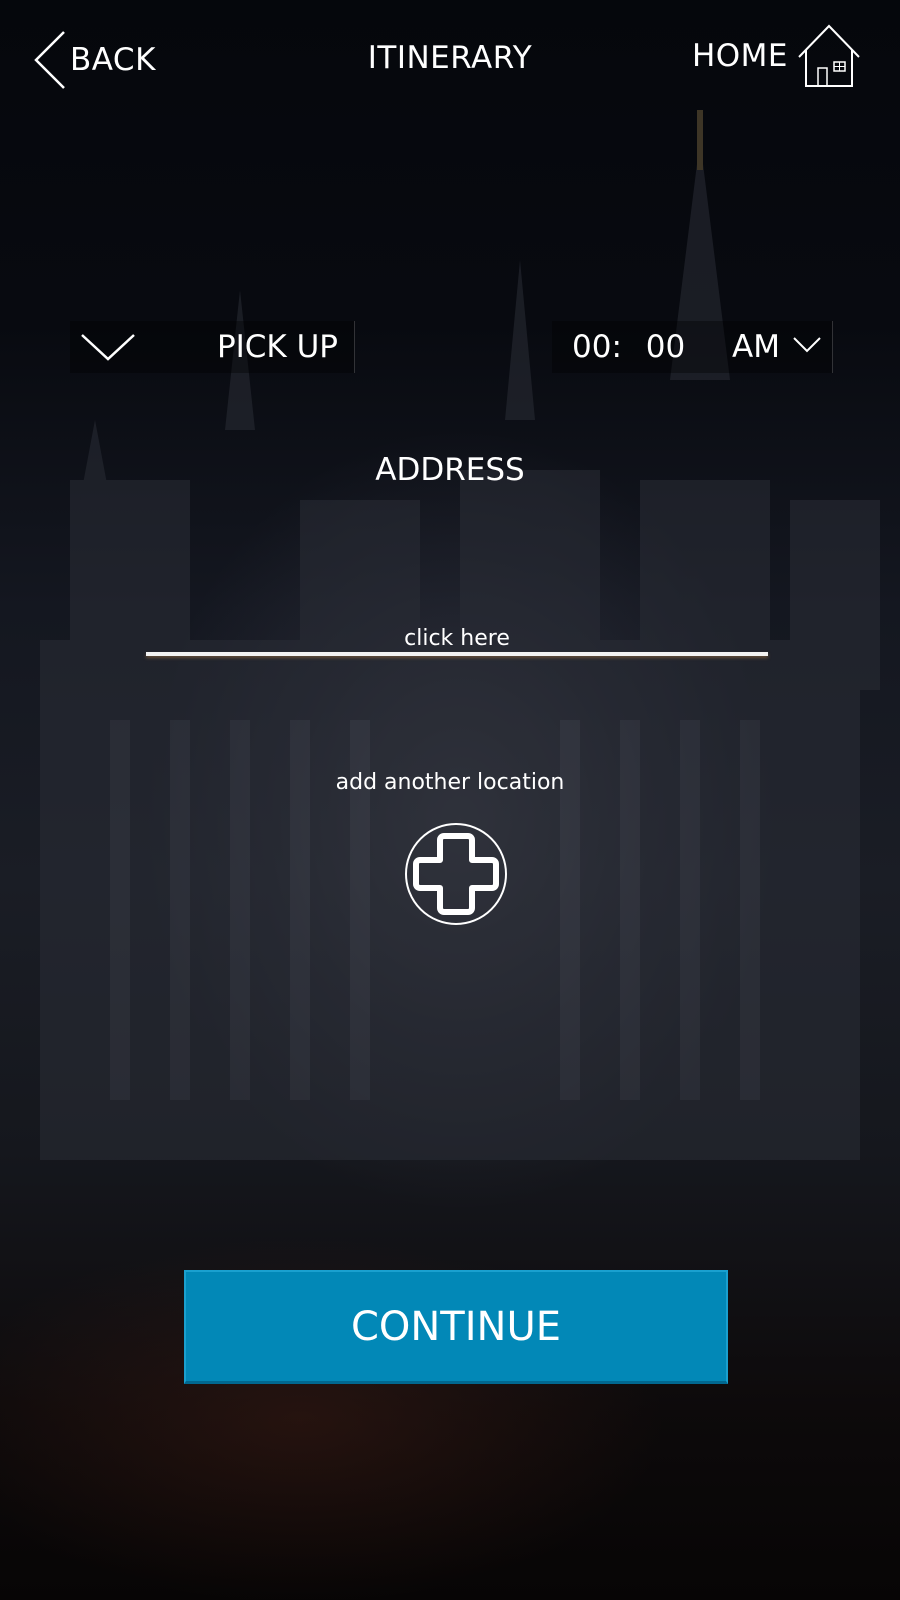 This screenshot has height=1600, width=900. Describe the element at coordinates (739, 56) in the screenshot. I see `home-label: HOME` at that location.